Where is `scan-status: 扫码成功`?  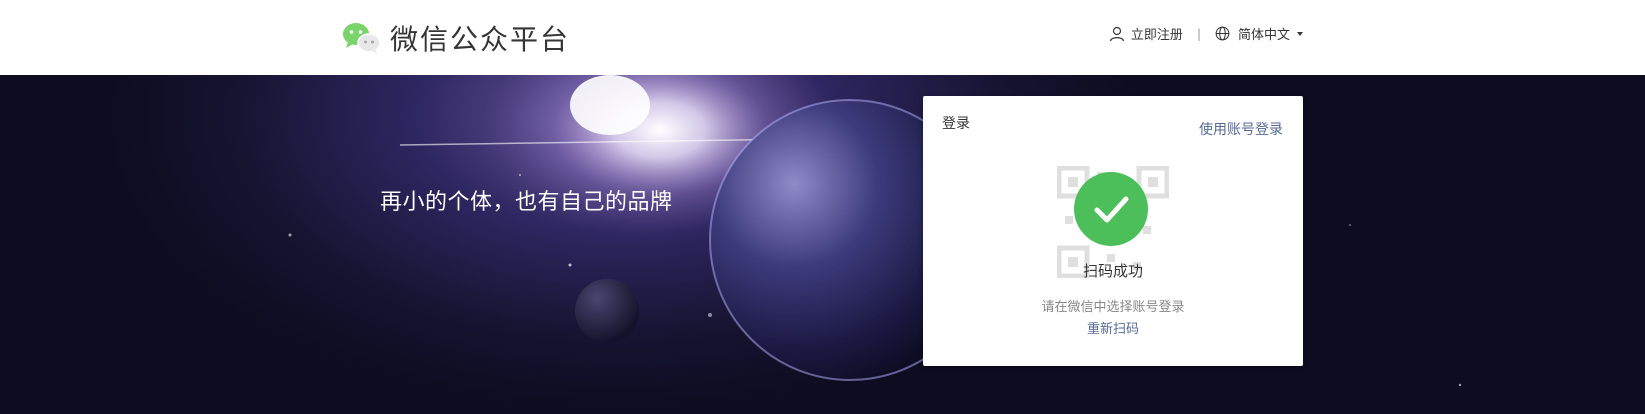
scan-status: 扫码成功 is located at coordinates (1112, 271).